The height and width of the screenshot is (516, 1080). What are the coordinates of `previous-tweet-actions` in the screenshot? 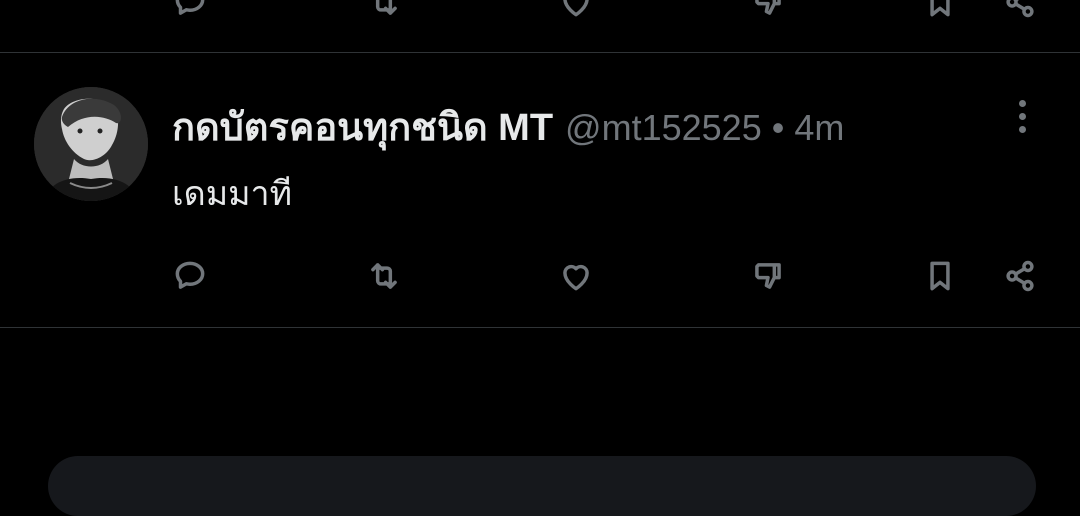 It's located at (540, 16).